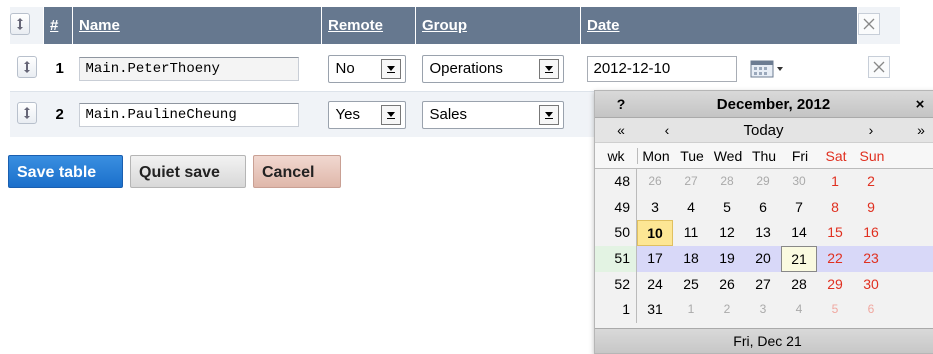 Image resolution: width=933 pixels, height=354 pixels. I want to click on calendar-week-current: 51 17 18 19 20 21 22 23, so click(764, 259).